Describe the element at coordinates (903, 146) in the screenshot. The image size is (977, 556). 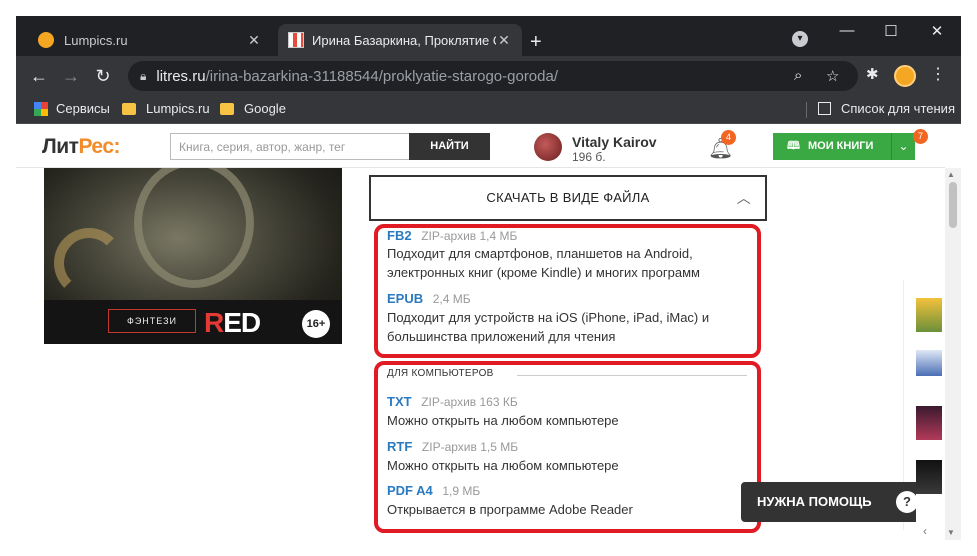
I see `chevron-down-icon: ⌄` at that location.